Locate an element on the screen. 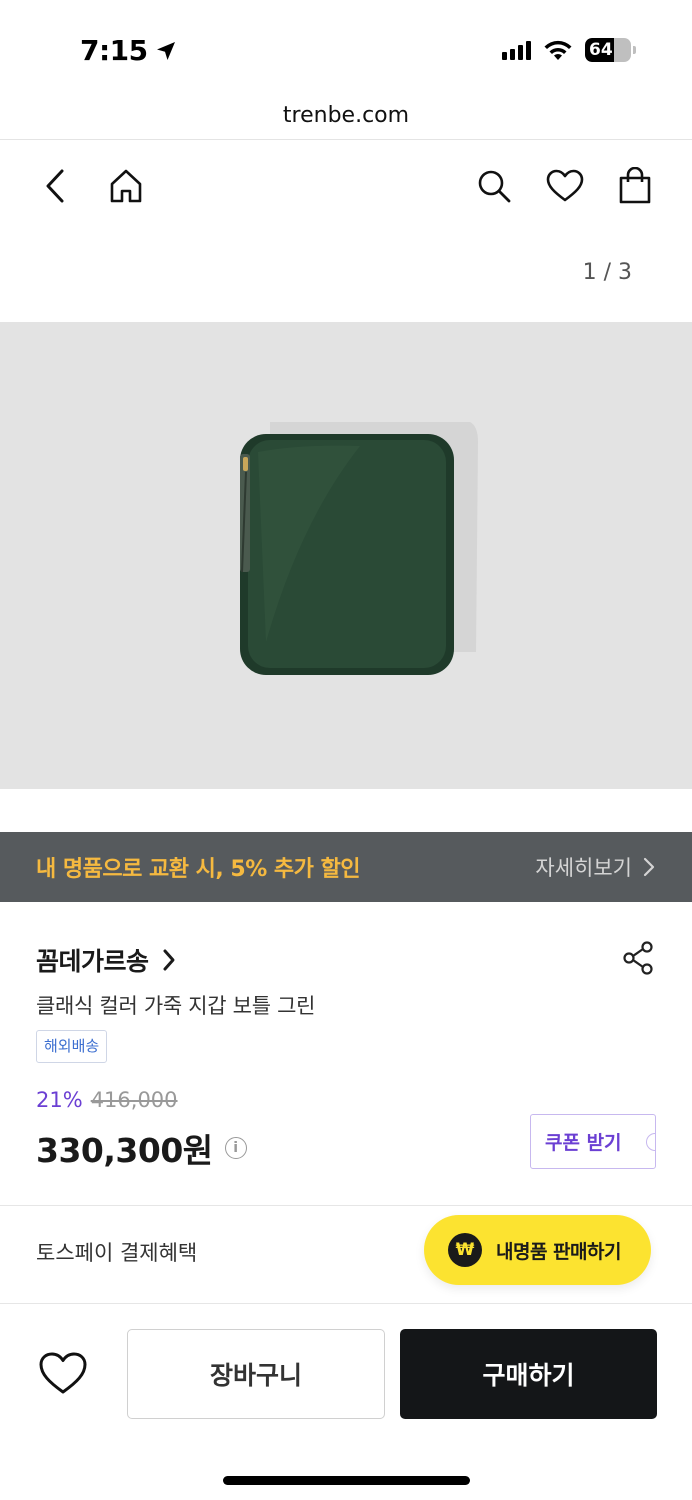 This screenshot has height=1500, width=692. promo-banner: 내 명품으로 교환 시, 5% 추가 할인 자세히보기 is located at coordinates (346, 867).